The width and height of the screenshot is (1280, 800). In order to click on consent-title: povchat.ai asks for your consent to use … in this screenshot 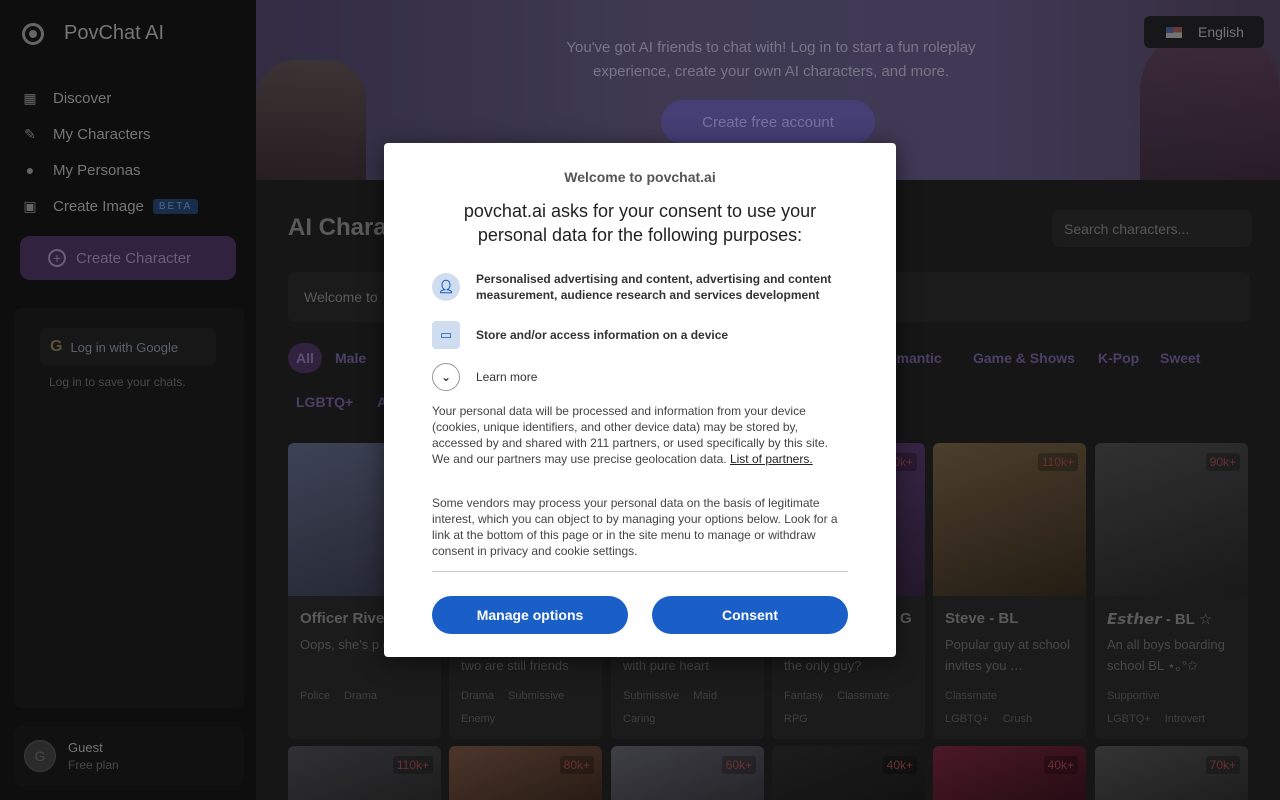, I will do `click(640, 223)`.